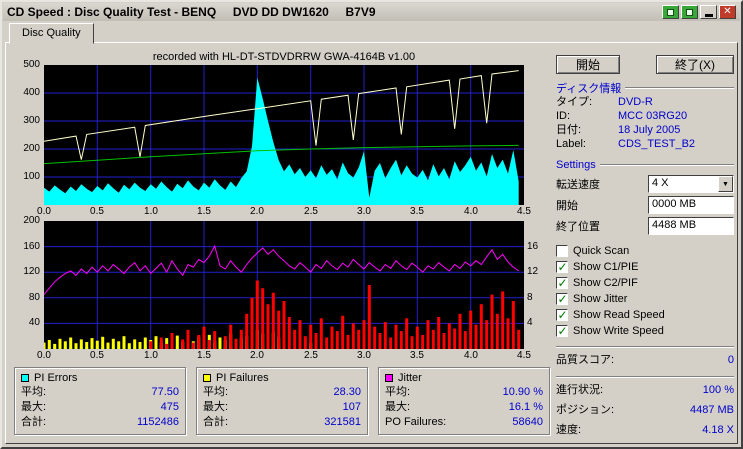 The width and height of the screenshot is (743, 449). What do you see at coordinates (576, 165) in the screenshot?
I see `settings-title: Settings` at bounding box center [576, 165].